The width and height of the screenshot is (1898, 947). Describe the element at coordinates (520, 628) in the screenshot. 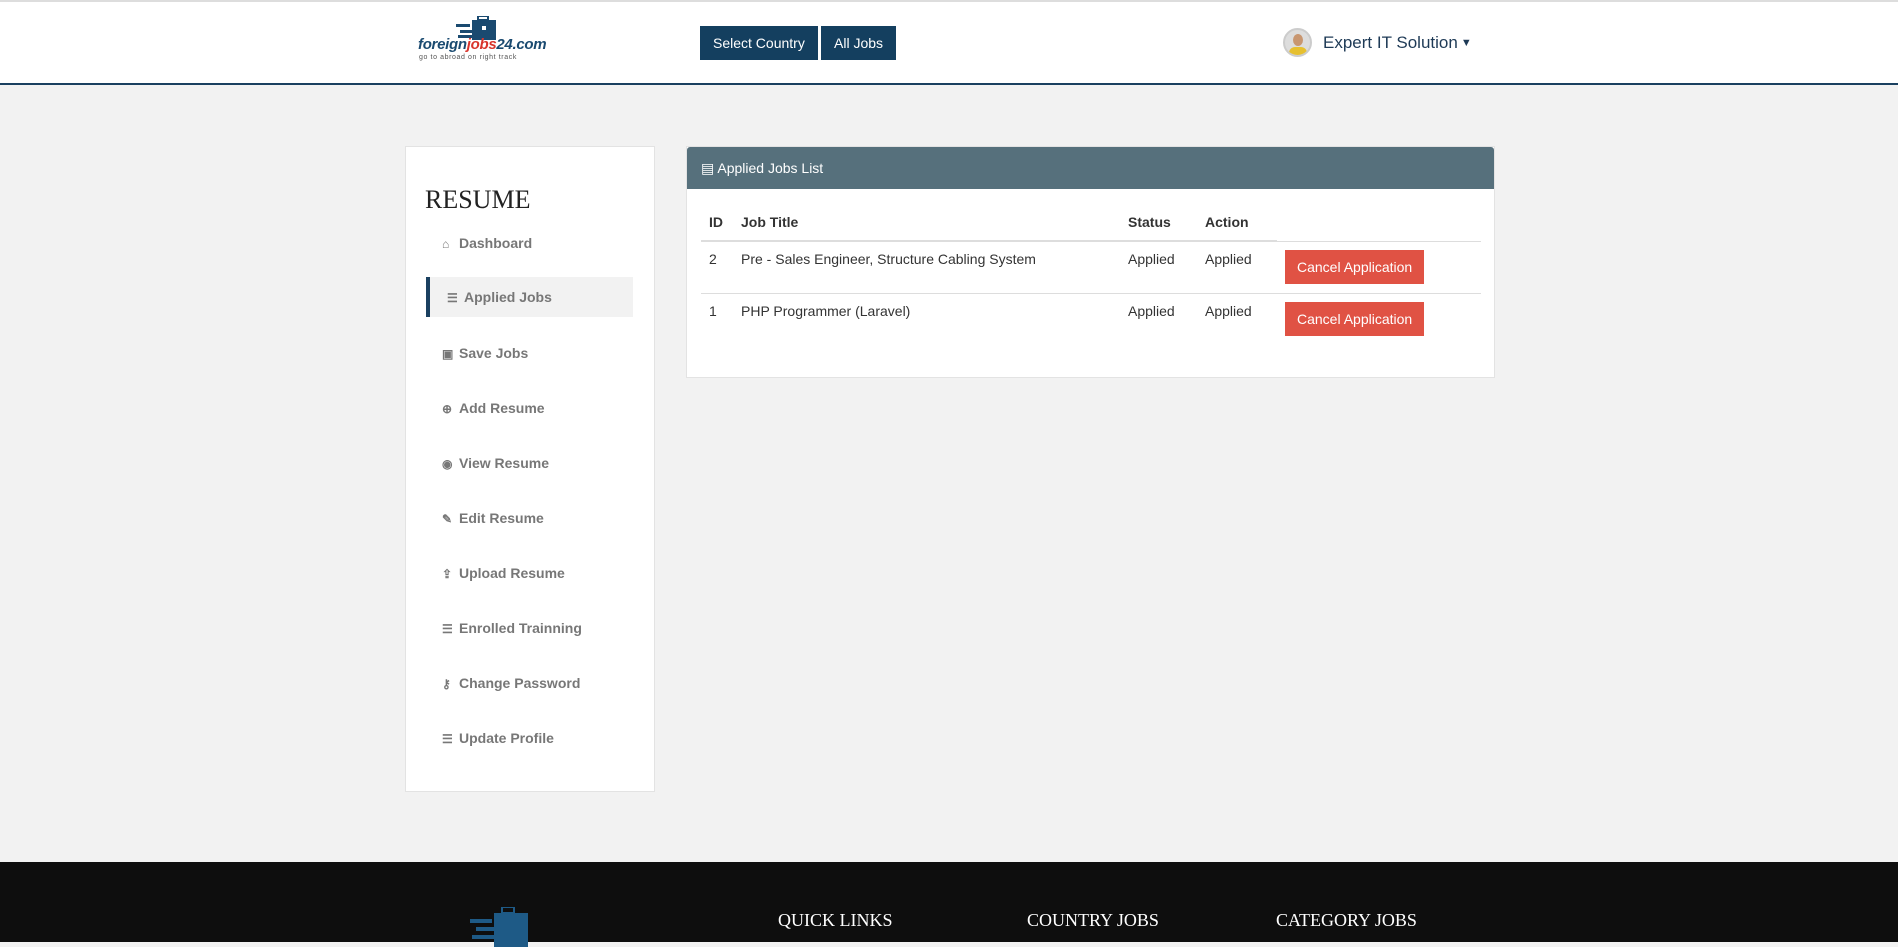

I see `sidebar-item-label: Enrolled Trainning` at that location.